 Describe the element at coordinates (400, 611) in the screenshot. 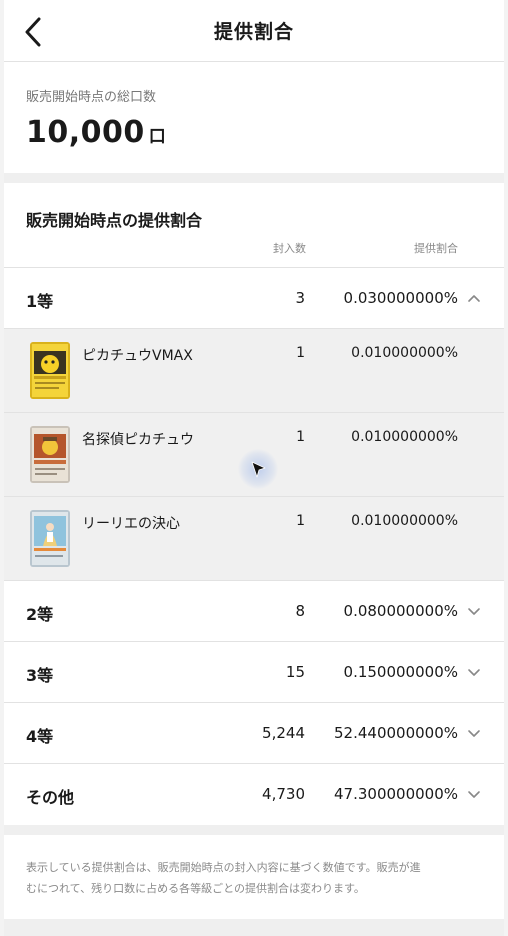

I see `rank-rate: 0.080000000%` at that location.